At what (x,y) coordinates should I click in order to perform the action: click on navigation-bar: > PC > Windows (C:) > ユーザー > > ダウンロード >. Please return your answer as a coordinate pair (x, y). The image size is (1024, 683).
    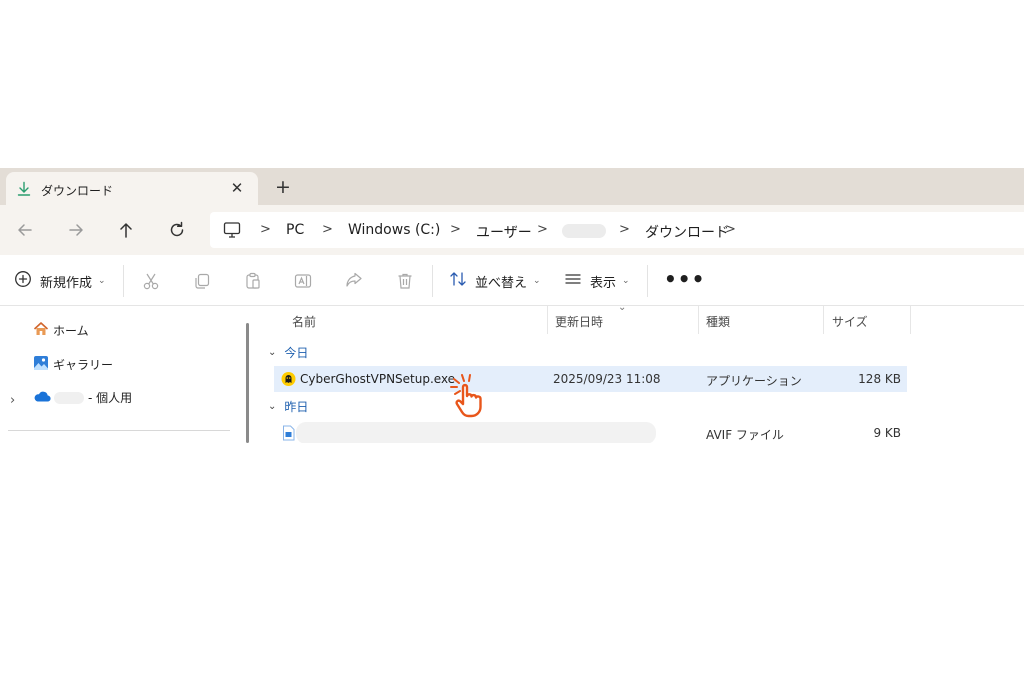
    Looking at the image, I should click on (512, 230).